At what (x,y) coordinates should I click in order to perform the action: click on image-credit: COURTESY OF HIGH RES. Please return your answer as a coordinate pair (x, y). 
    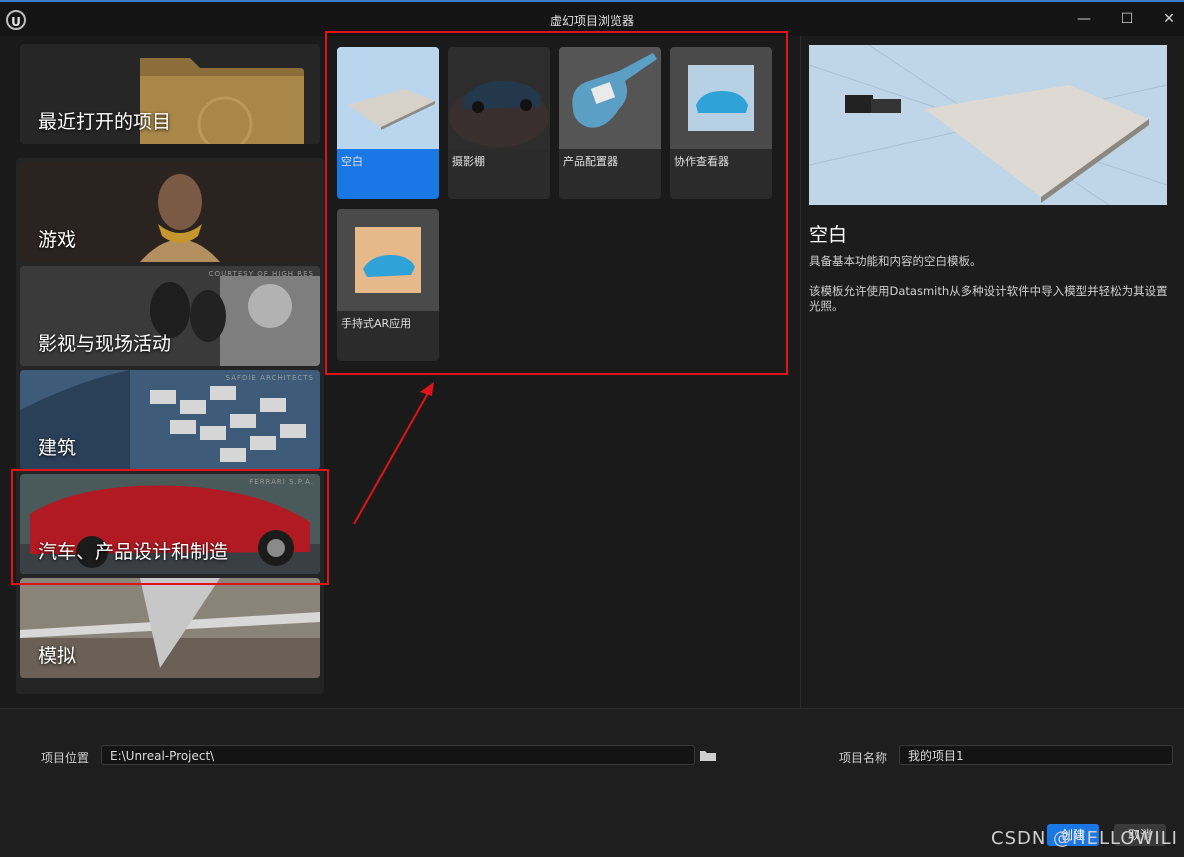
    Looking at the image, I should click on (261, 274).